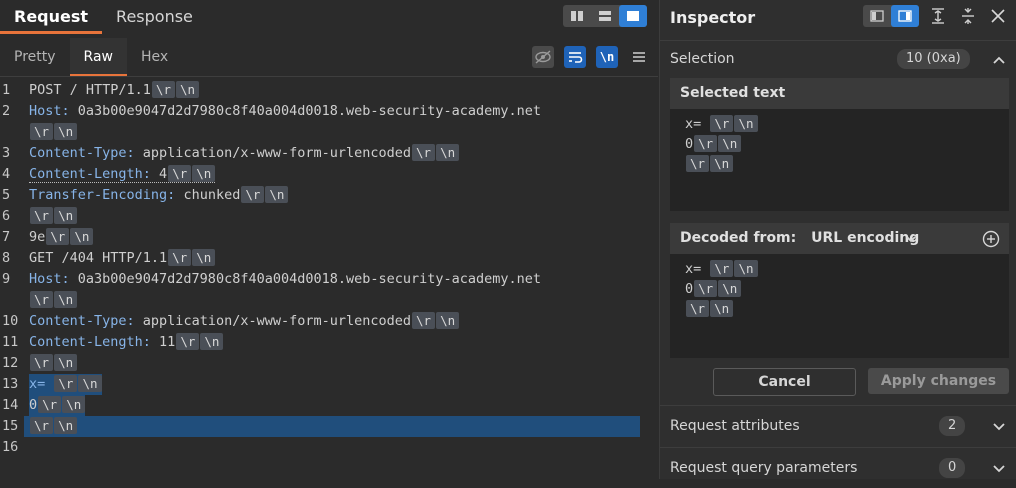  What do you see at coordinates (938, 381) in the screenshot?
I see `apply-changes-button: Apply changes` at bounding box center [938, 381].